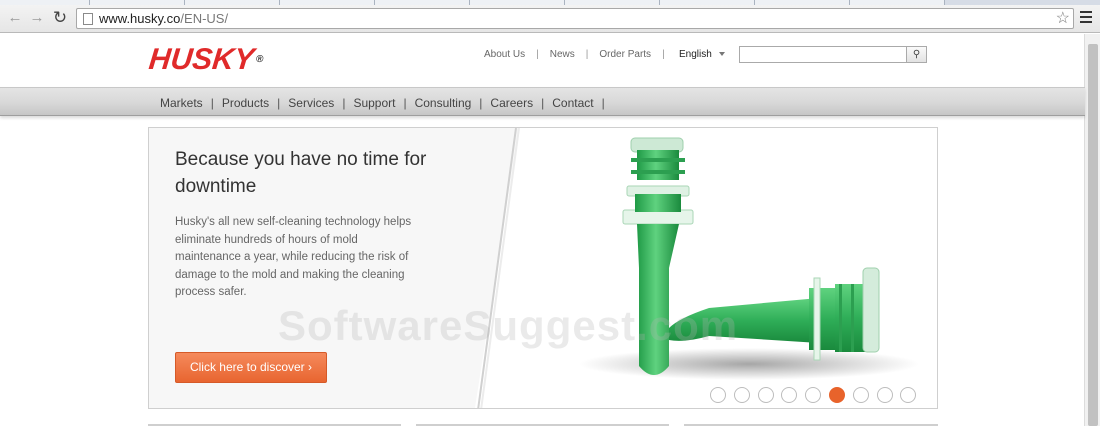  I want to click on carousel-pagination, so click(817, 395).